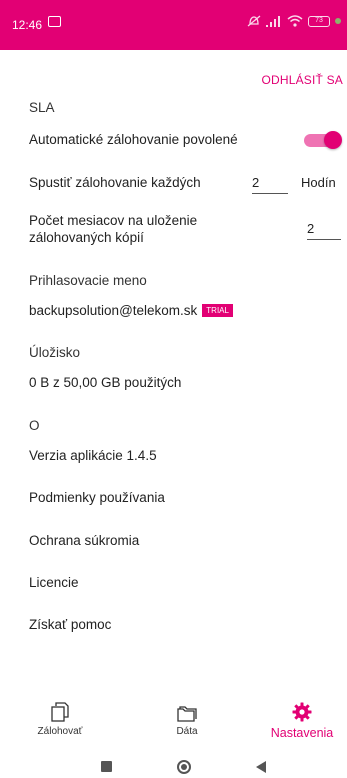  Describe the element at coordinates (60, 731) in the screenshot. I see `nav-label-backup: Zálohovať` at that location.